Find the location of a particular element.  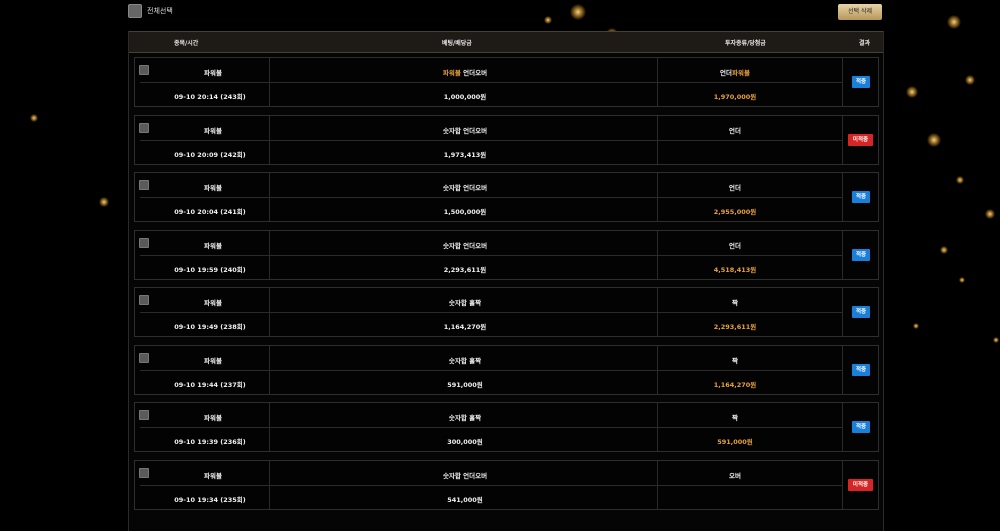

delete-selected-button: 선택 삭제 is located at coordinates (860, 12).